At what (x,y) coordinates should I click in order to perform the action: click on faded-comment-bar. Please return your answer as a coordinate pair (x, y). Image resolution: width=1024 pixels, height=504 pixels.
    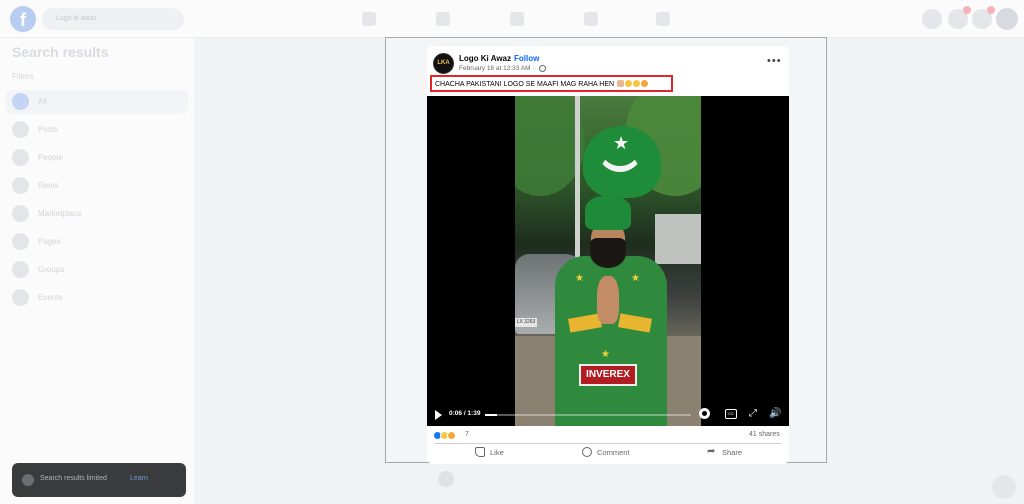
    Looking at the image, I should click on (610, 480).